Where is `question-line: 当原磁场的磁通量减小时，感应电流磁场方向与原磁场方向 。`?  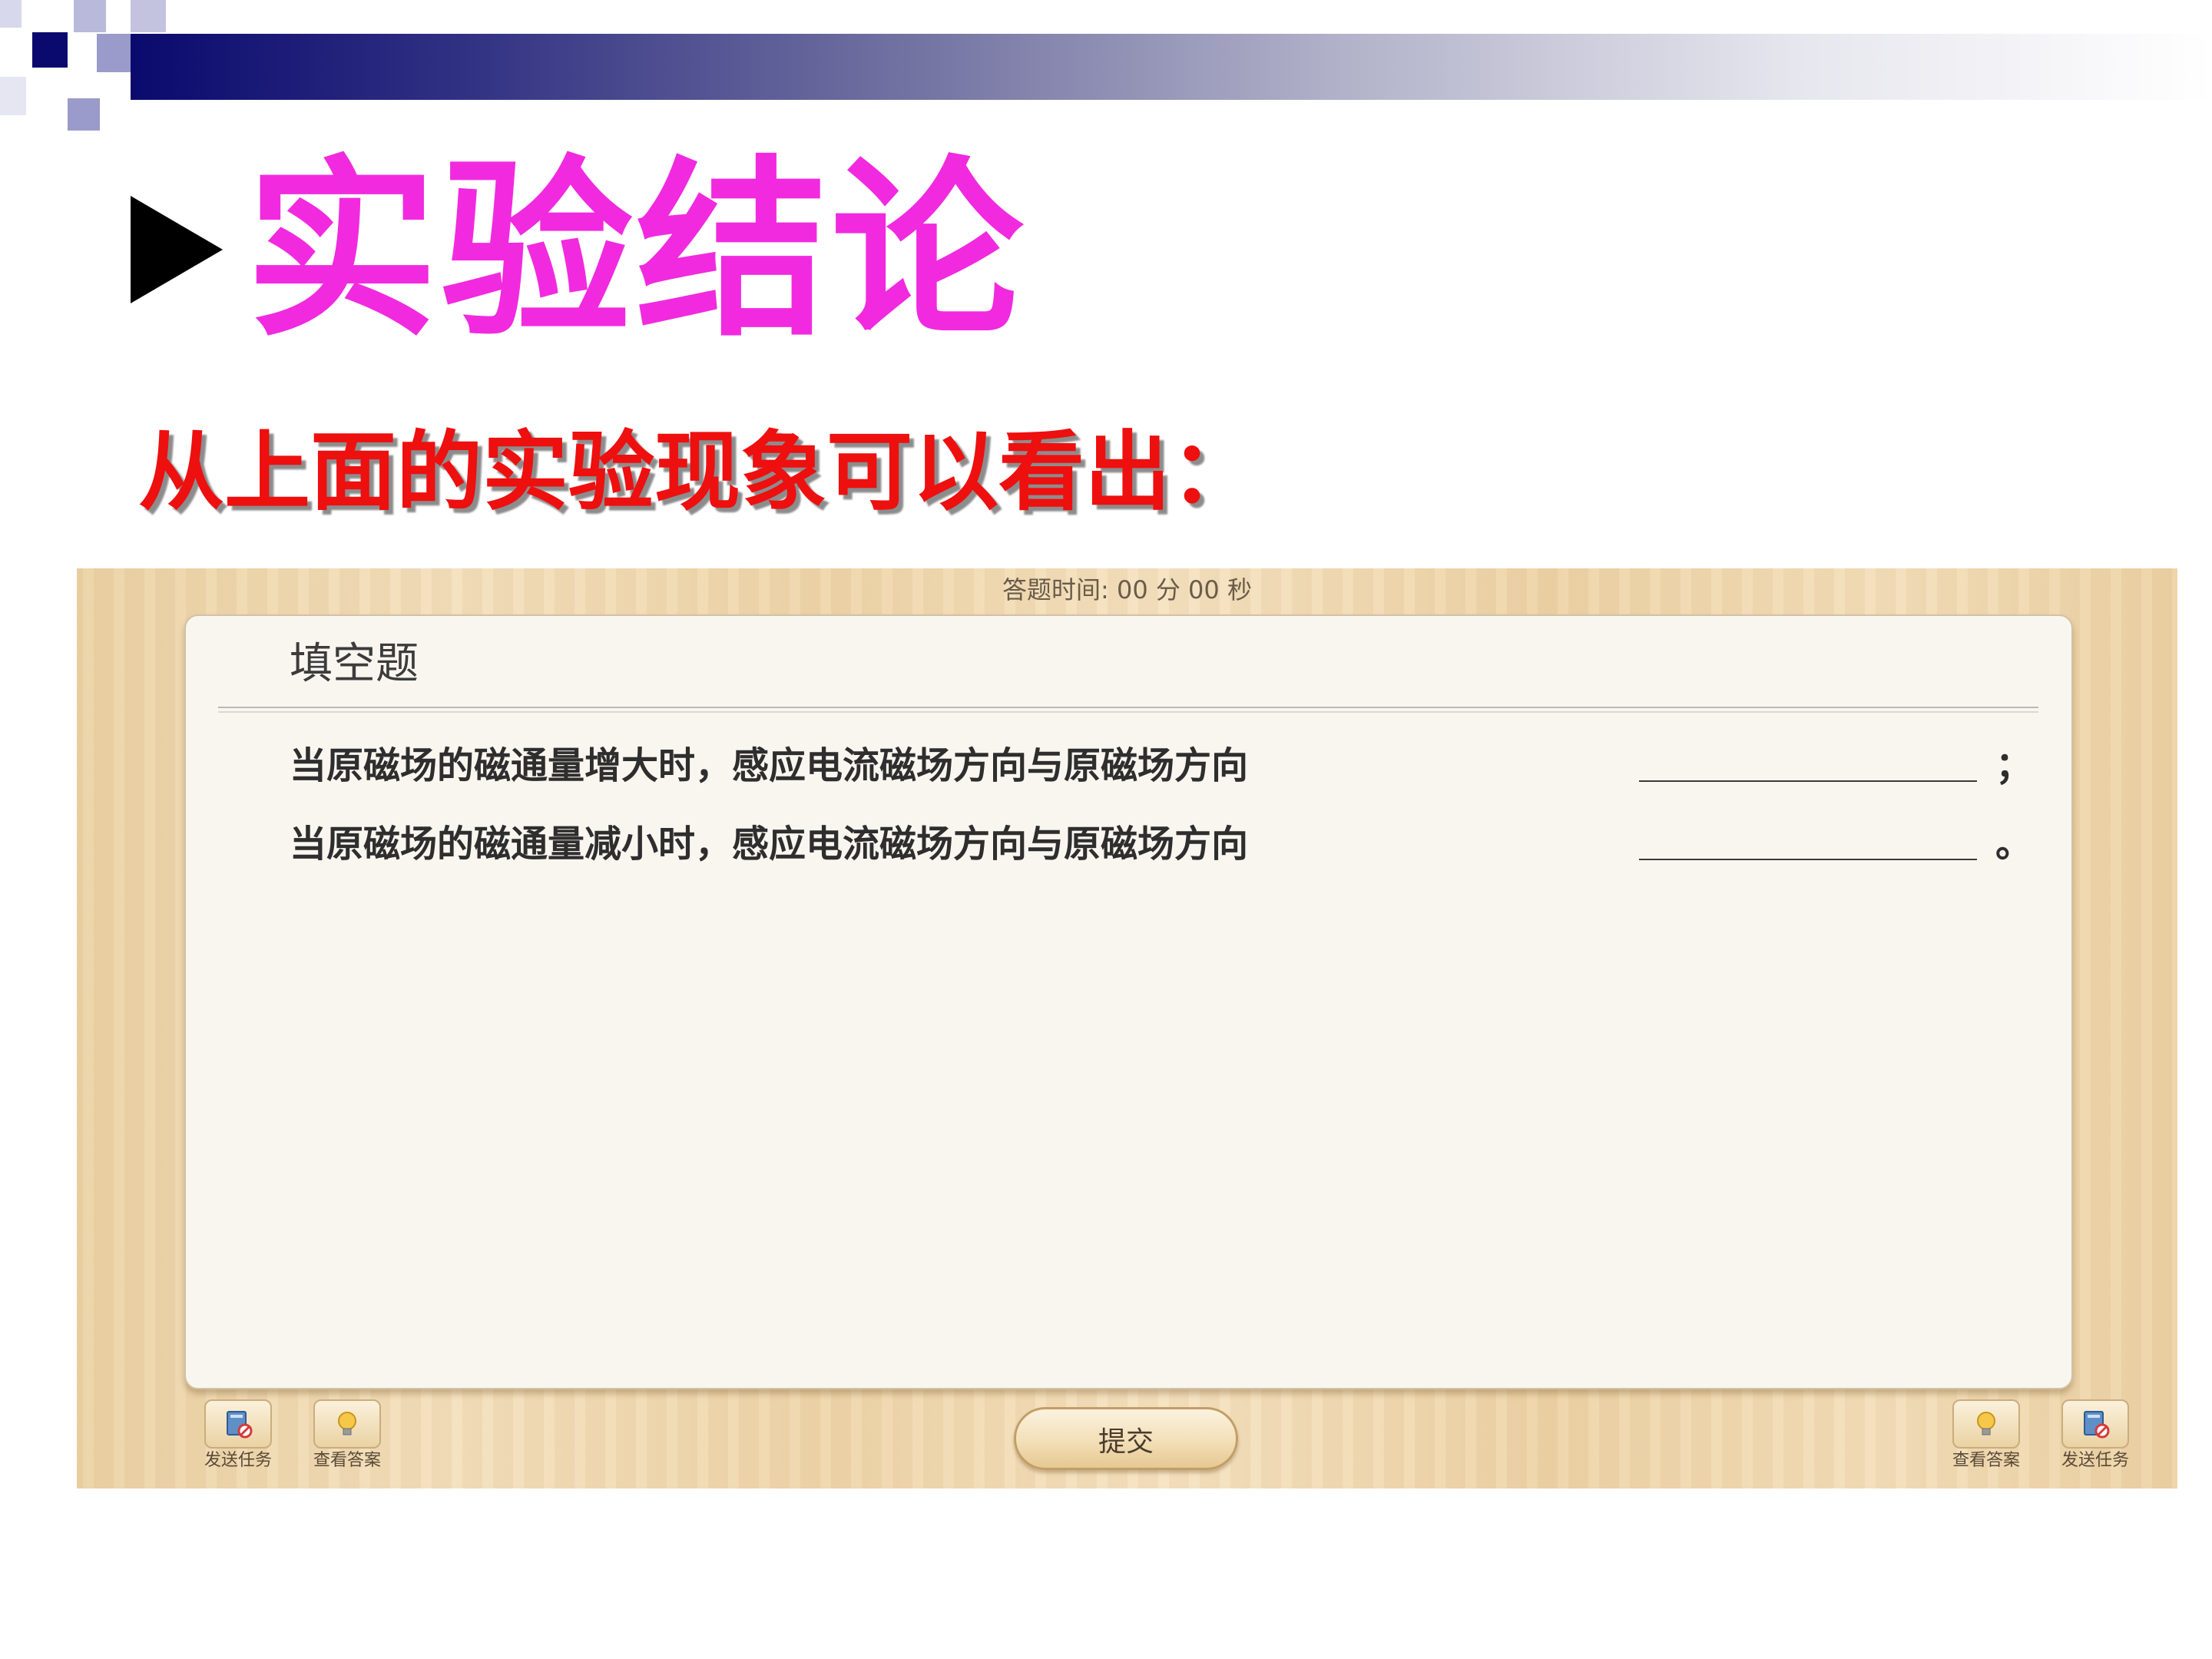 question-line: 当原磁场的磁通量减小时，感应电流磁场方向与原磁场方向 。 is located at coordinates (1161, 841).